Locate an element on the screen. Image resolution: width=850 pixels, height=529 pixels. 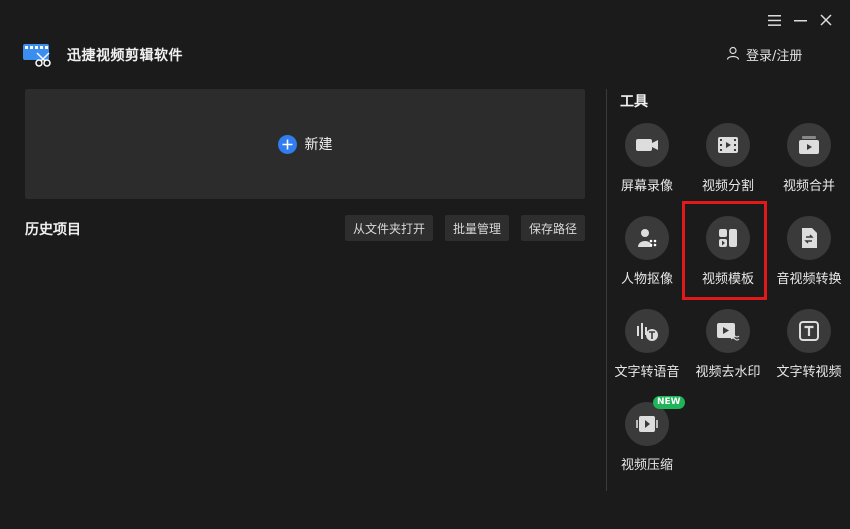
new-project-button: 新建 is located at coordinates (305, 144).